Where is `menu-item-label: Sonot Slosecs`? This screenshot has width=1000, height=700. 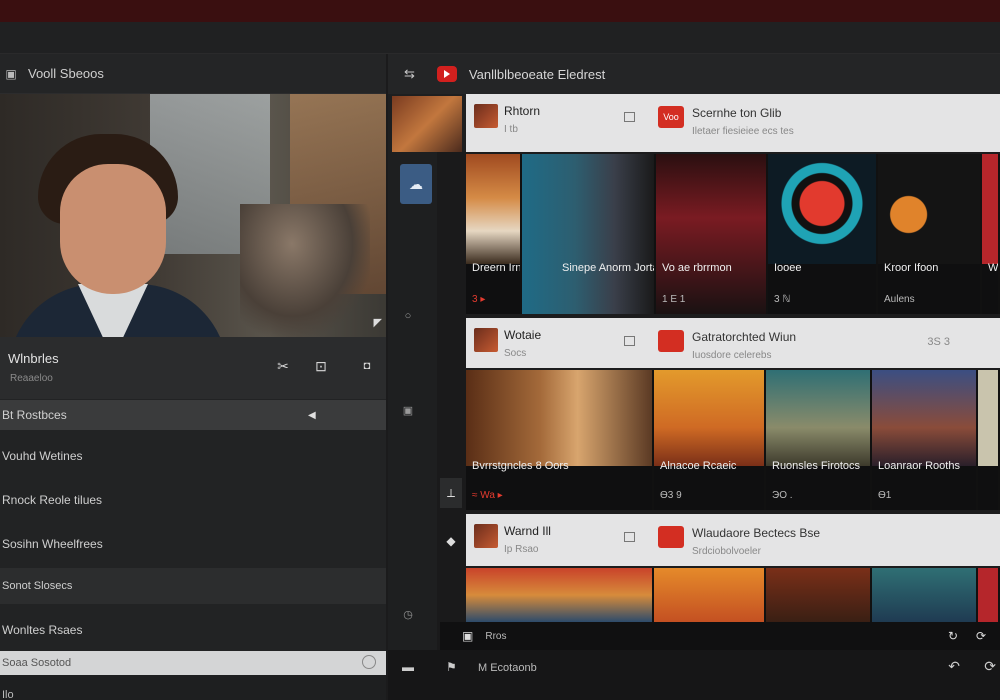
menu-item-label: Sonot Slosecs is located at coordinates (37, 586).